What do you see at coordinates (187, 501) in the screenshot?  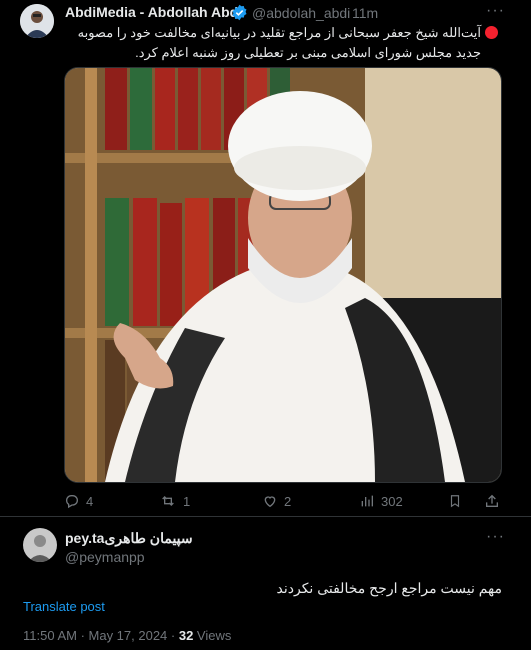 I see `repost-count: 1` at bounding box center [187, 501].